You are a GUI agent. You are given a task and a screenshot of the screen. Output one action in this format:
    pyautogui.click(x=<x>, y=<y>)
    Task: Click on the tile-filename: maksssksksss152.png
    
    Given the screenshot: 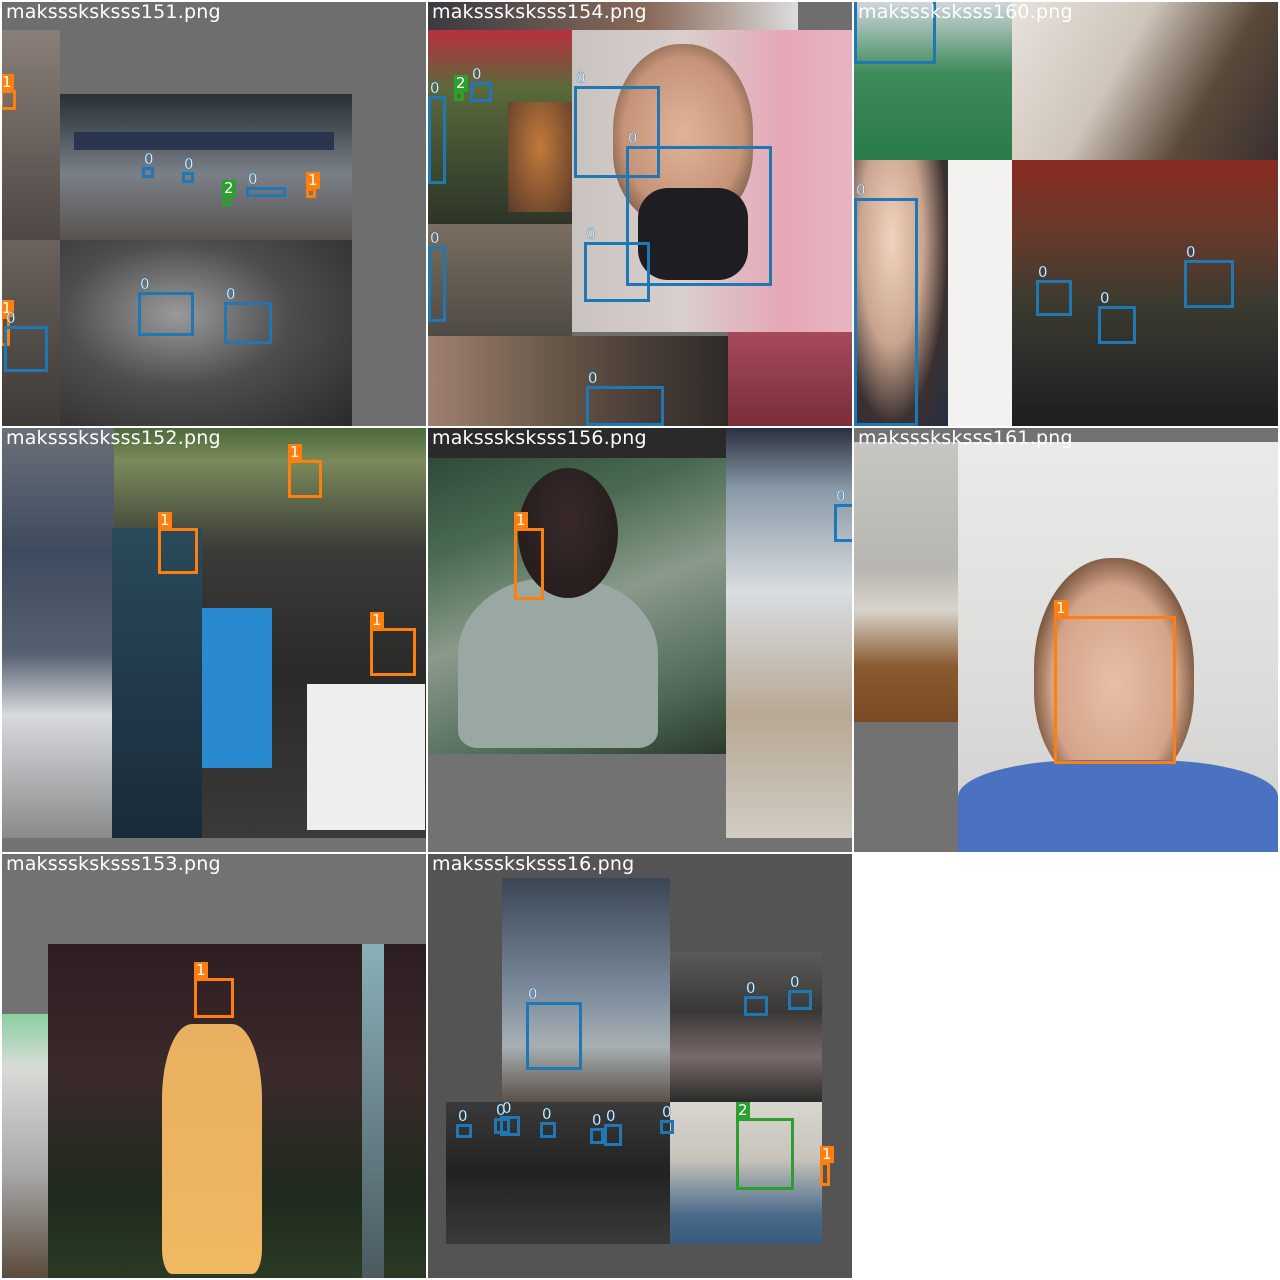 What is the action you would take?
    pyautogui.click(x=113, y=438)
    